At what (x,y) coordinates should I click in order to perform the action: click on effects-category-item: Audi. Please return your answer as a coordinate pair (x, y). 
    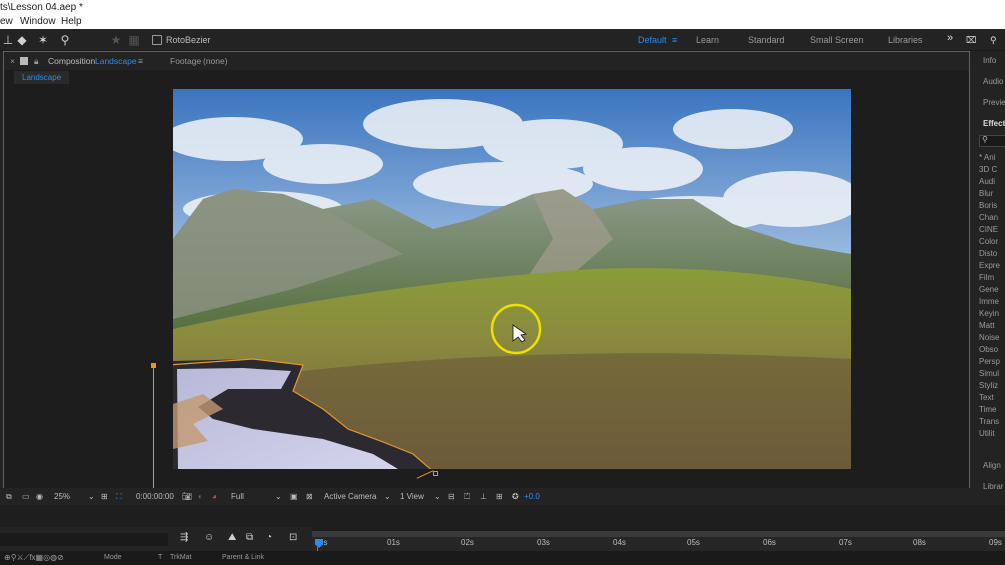
    Looking at the image, I should click on (987, 181).